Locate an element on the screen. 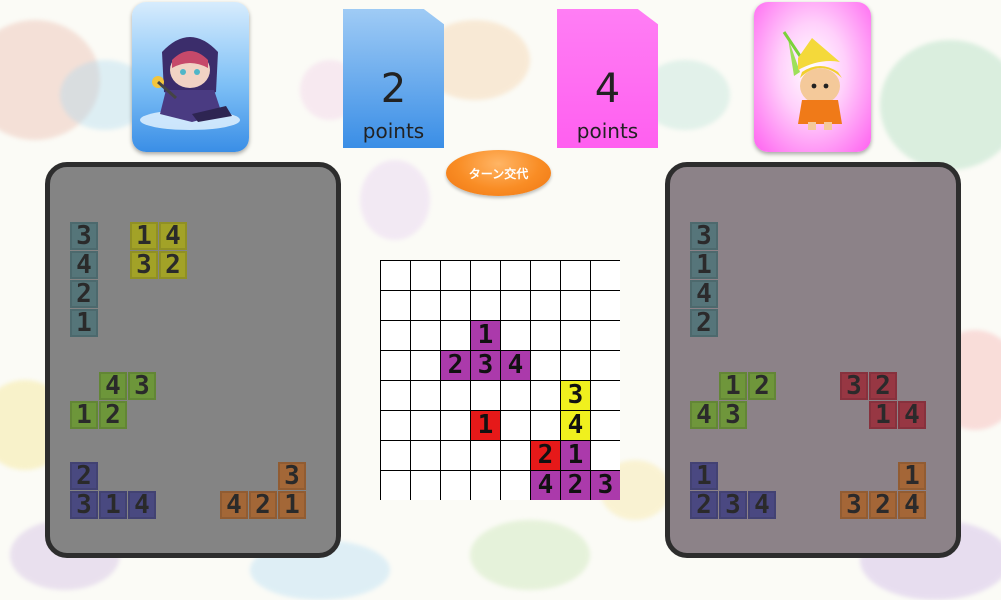 The image size is (1001, 600). player2-score-card: 4 points is located at coordinates (607, 78).